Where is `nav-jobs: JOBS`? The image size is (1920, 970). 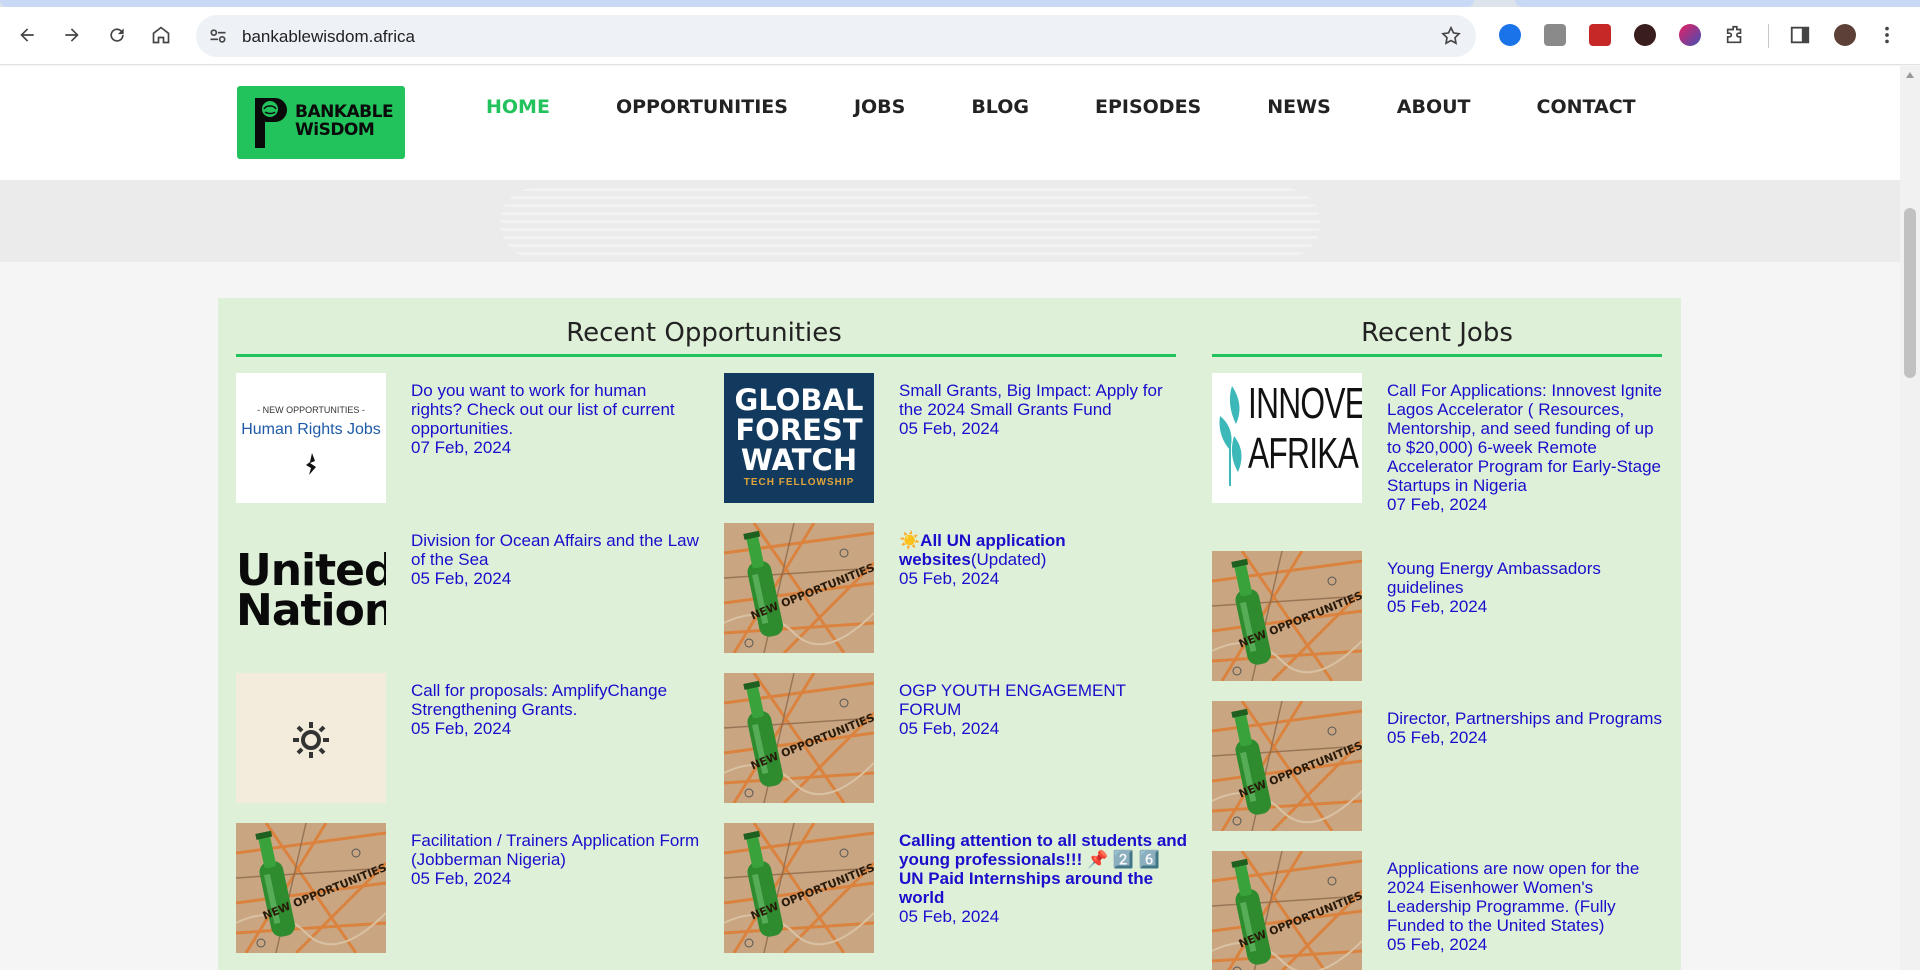
nav-jobs: JOBS is located at coordinates (879, 107).